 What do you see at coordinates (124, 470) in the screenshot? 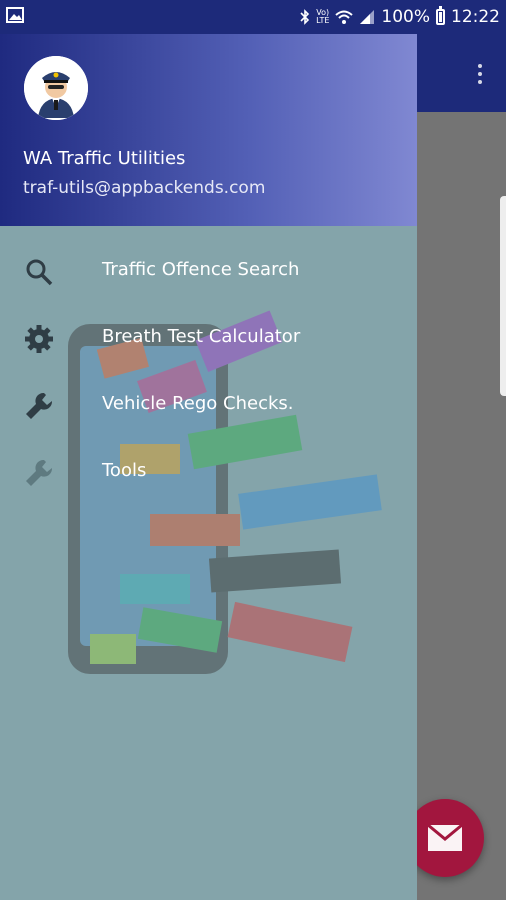
I see `menu-item-label: Tools` at bounding box center [124, 470].